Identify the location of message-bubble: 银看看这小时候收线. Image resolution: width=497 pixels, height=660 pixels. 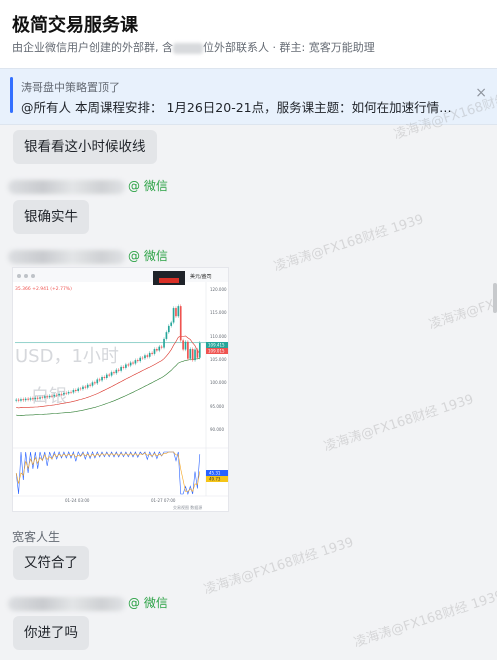
(85, 147).